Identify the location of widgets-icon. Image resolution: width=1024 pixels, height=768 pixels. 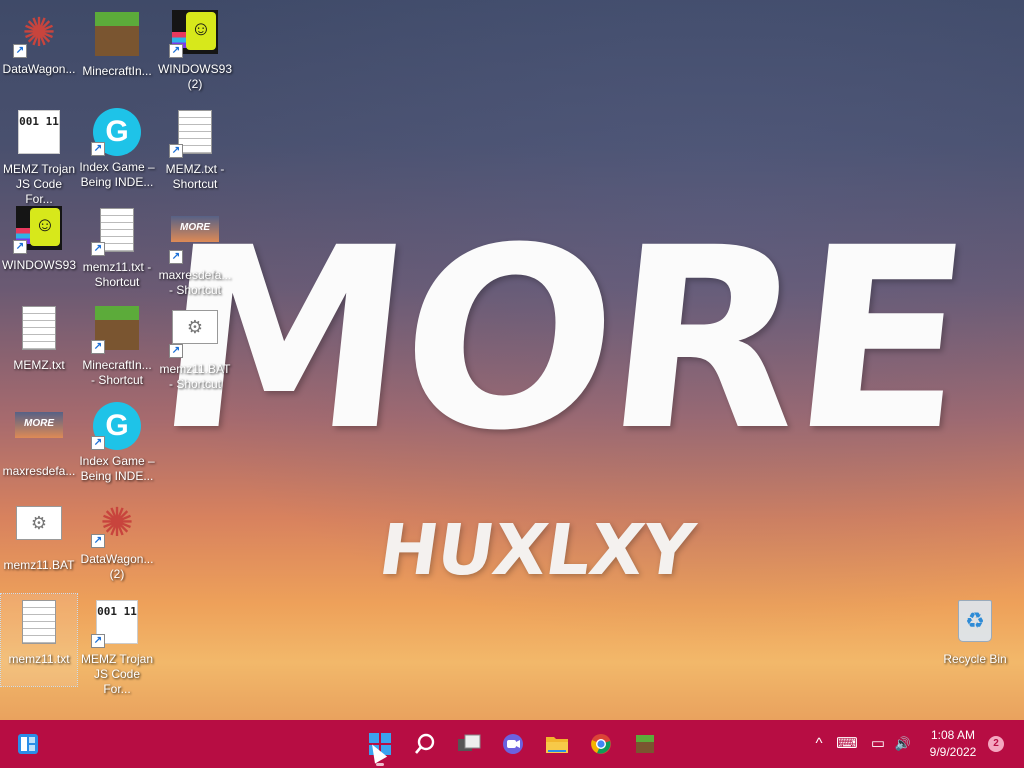
(28, 744).